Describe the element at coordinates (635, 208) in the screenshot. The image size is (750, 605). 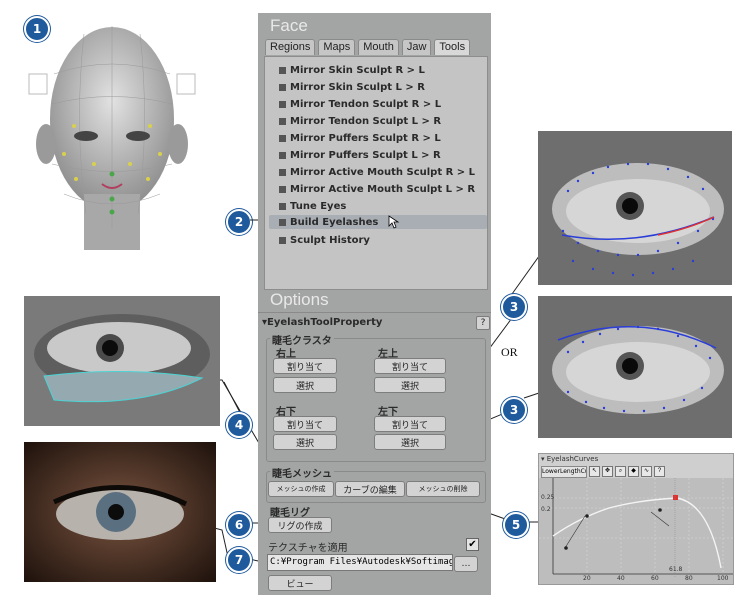
I see `eyelash-dots-image-top` at that location.